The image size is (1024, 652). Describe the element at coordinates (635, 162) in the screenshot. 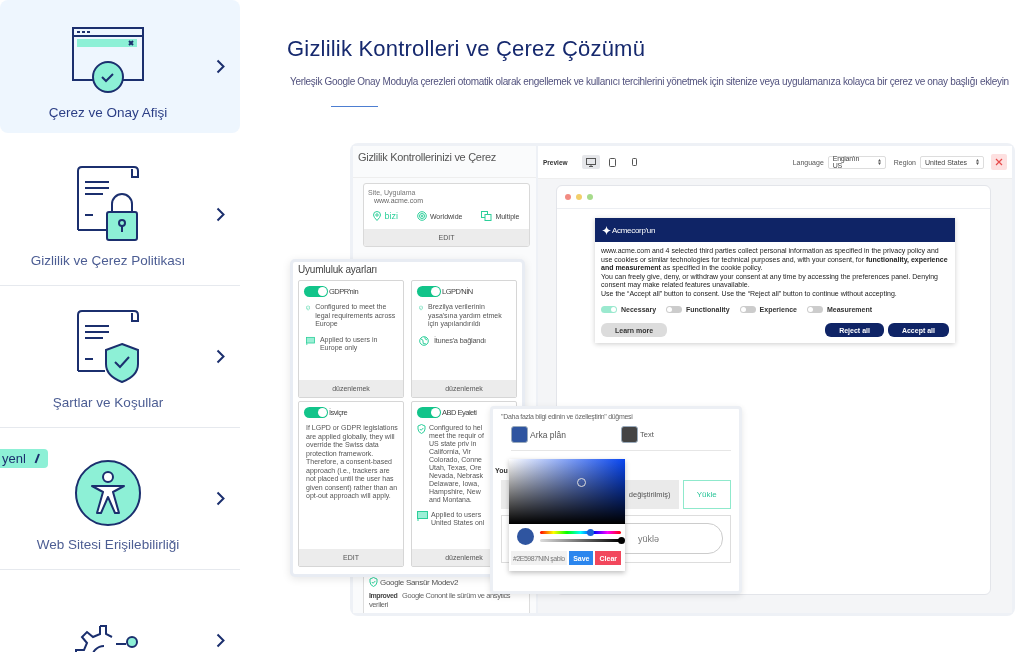

I see `phone-icon` at that location.